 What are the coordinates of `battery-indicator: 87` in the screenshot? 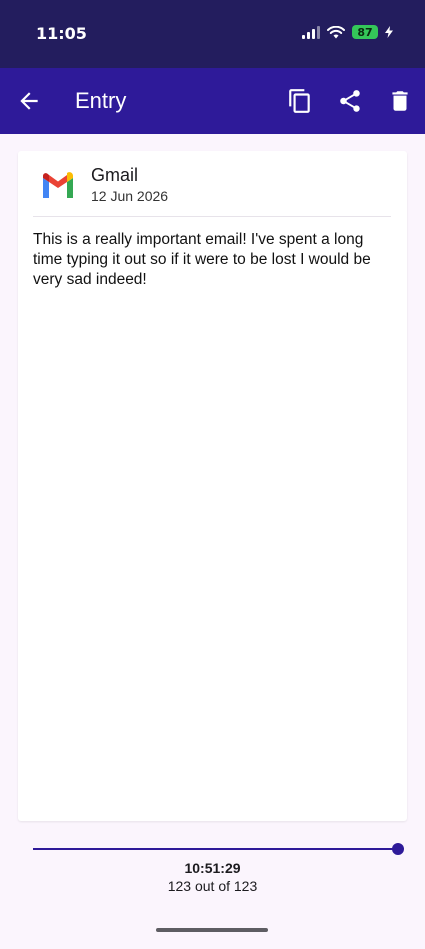 It's located at (365, 32).